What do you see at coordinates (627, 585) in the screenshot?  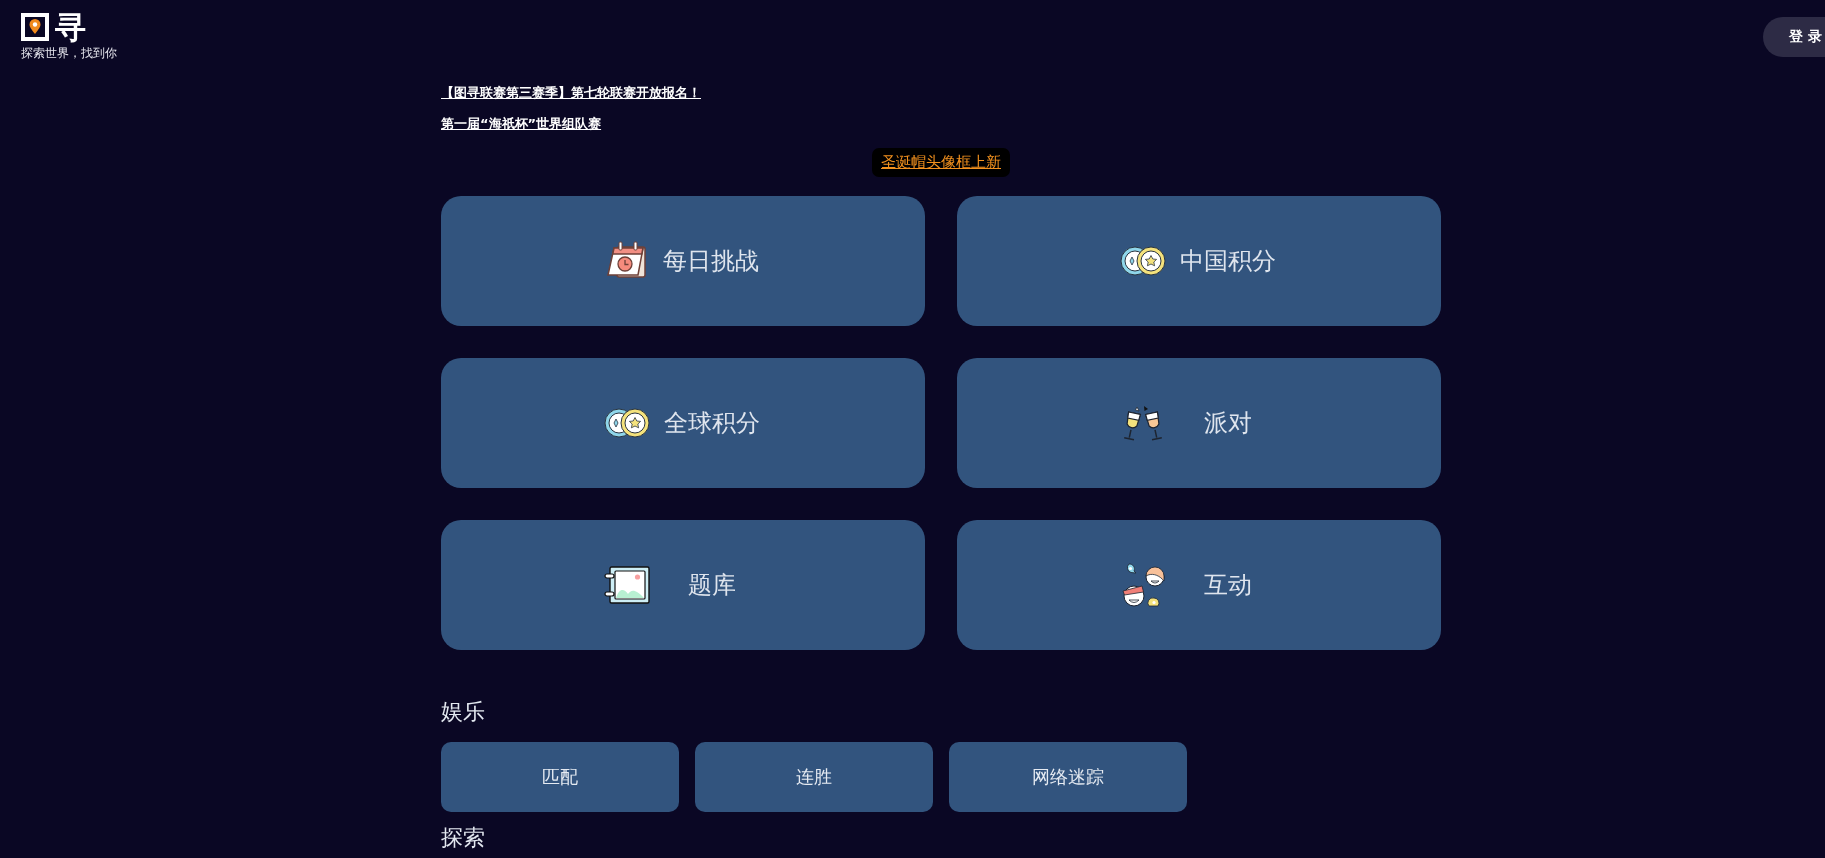 I see `picture-album-icon` at bounding box center [627, 585].